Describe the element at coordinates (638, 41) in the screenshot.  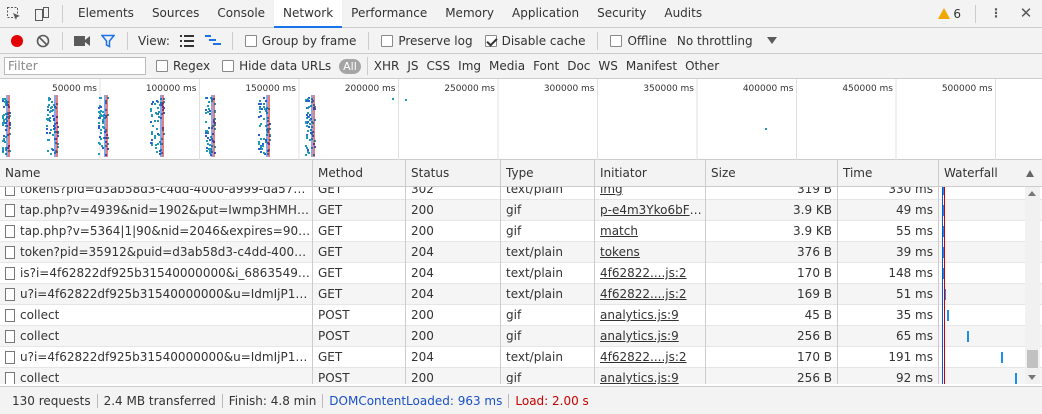
I see `offline-checkbox: Offline` at that location.